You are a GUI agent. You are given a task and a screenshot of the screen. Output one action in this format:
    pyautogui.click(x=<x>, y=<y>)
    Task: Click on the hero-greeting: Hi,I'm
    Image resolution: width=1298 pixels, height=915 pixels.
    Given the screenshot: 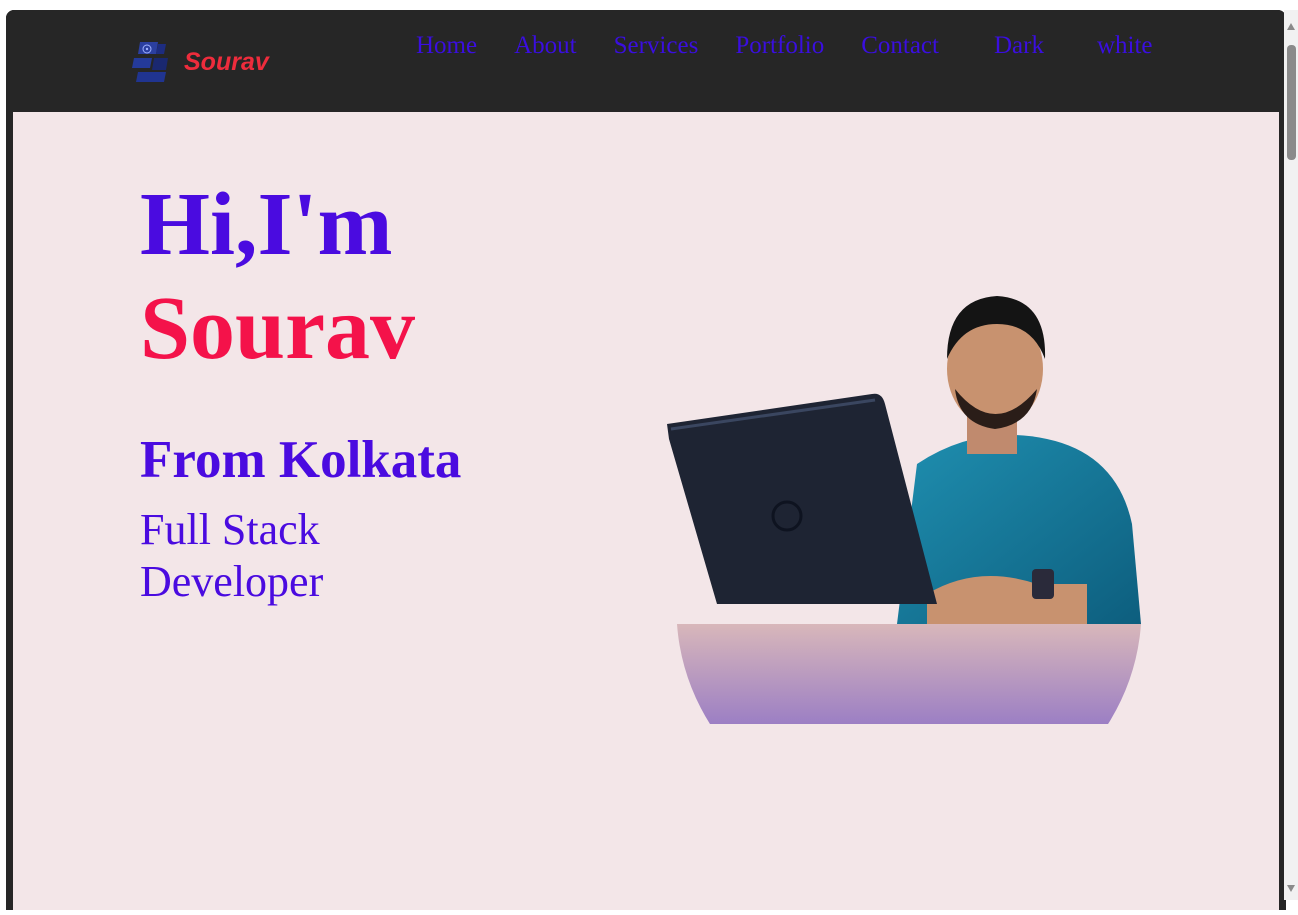 What is the action you would take?
    pyautogui.click(x=266, y=224)
    